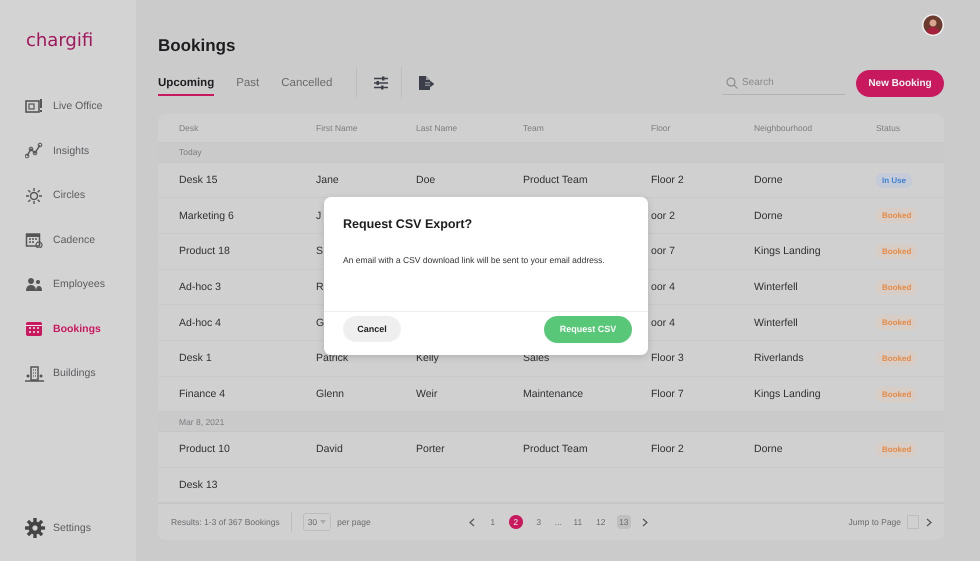 Image resolution: width=980 pixels, height=561 pixels. Describe the element at coordinates (186, 83) in the screenshot. I see `tab: Upcoming` at that location.